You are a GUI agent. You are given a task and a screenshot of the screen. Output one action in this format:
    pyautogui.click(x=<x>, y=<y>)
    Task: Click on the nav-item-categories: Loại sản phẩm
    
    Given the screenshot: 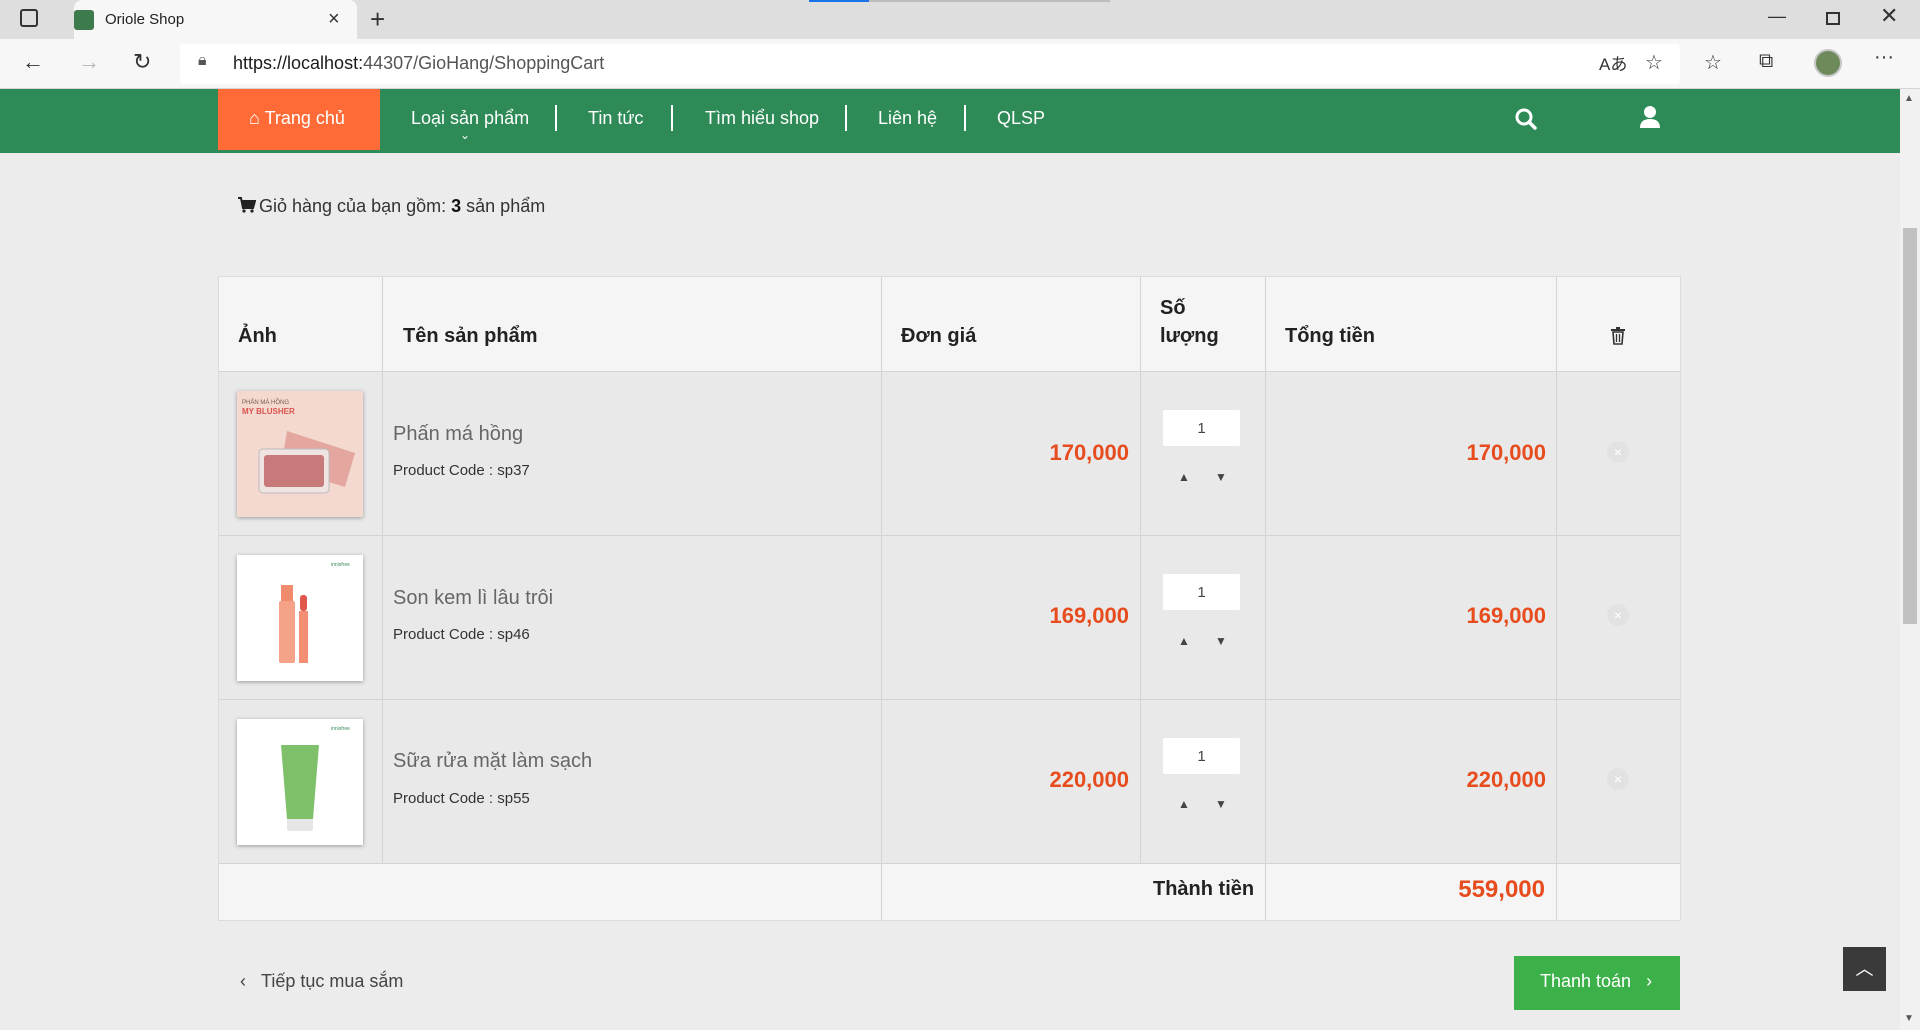 What is the action you would take?
    pyautogui.click(x=470, y=118)
    